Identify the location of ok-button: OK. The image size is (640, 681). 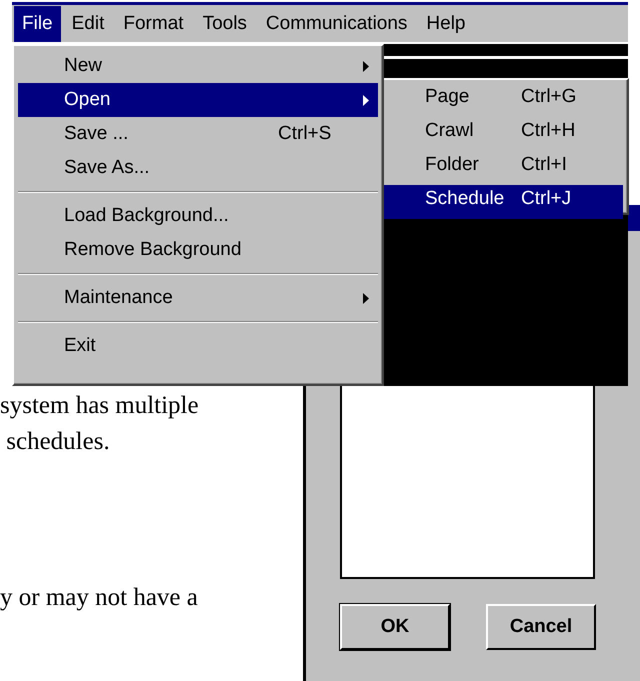
(395, 627).